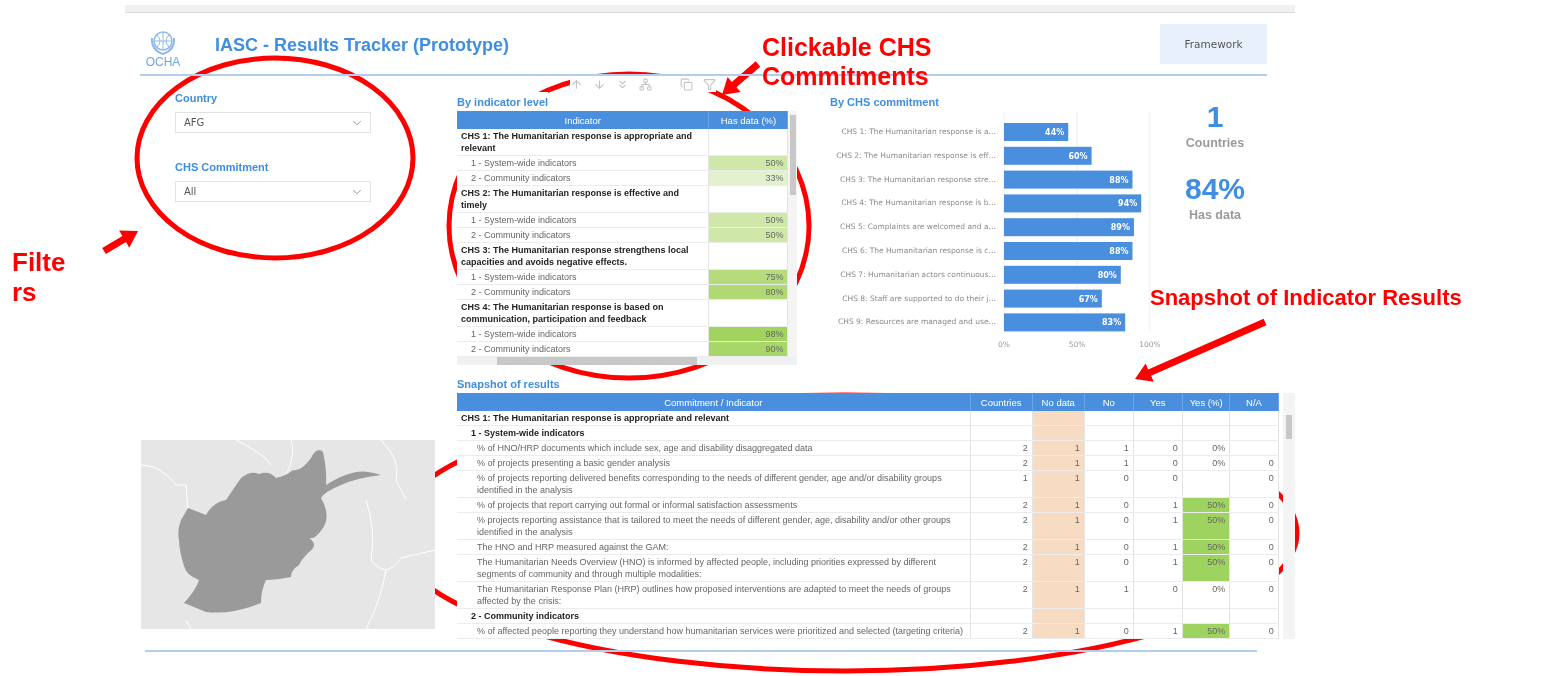 Image resolution: width=1568 pixels, height=676 pixels. Describe the element at coordinates (163, 62) in the screenshot. I see `logo-text: OCHA` at that location.